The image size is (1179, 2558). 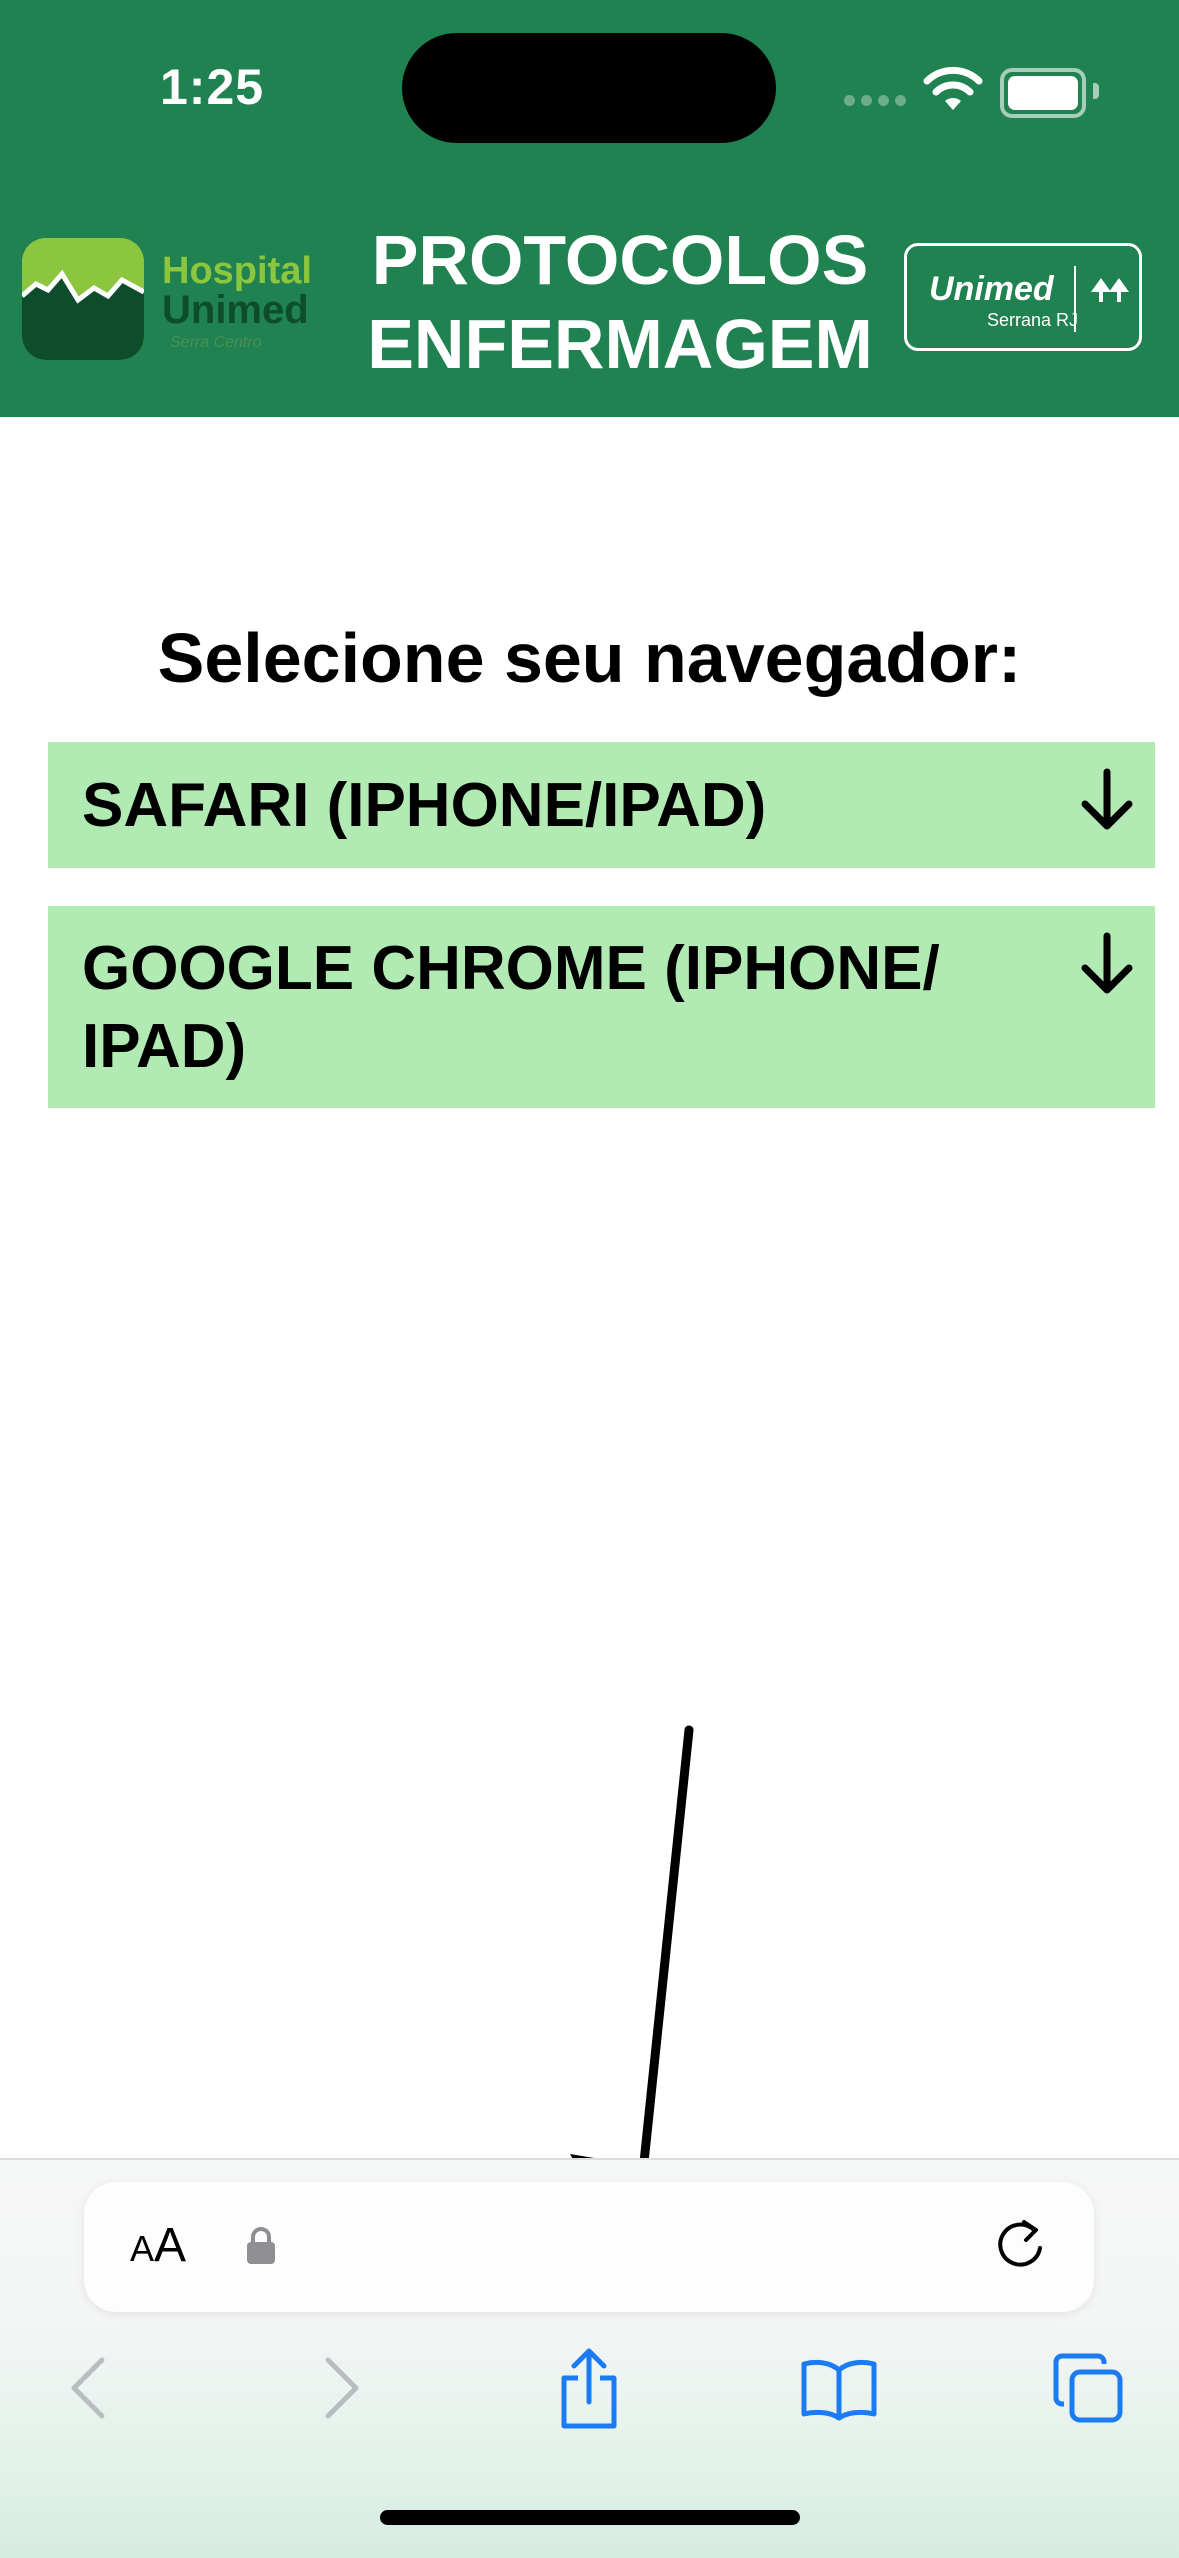 What do you see at coordinates (83, 299) in the screenshot?
I see `mountain-logo-icon` at bounding box center [83, 299].